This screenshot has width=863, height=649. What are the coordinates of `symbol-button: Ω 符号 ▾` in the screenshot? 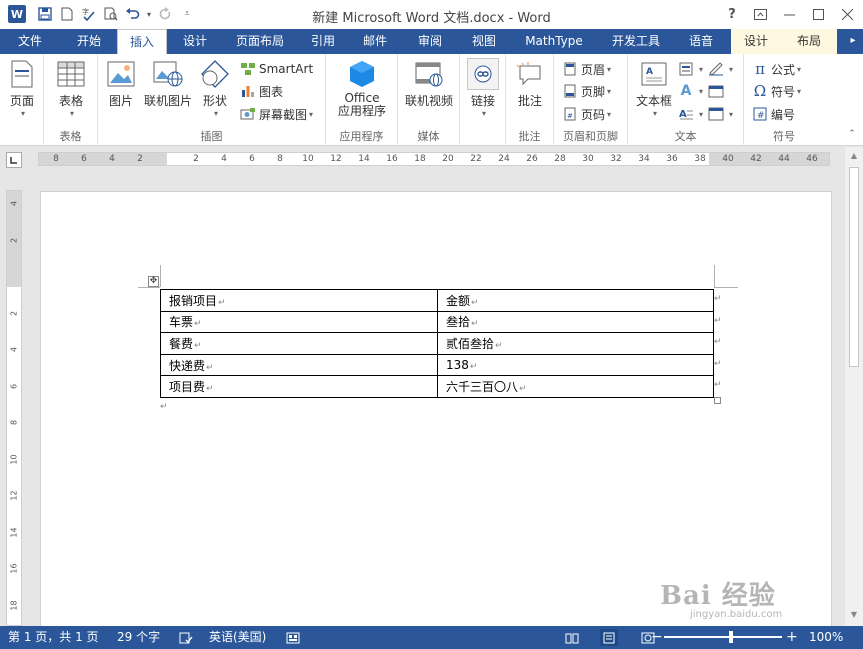 It's located at (776, 91).